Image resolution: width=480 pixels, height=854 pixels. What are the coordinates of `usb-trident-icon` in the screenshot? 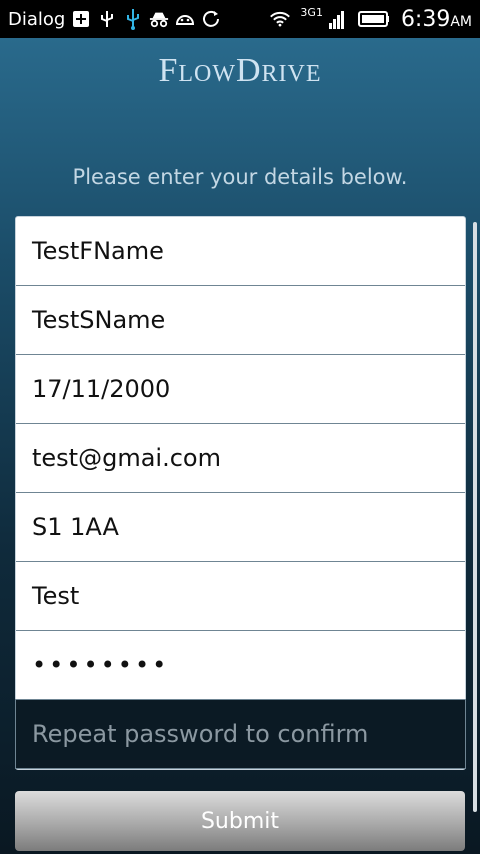 It's located at (107, 19).